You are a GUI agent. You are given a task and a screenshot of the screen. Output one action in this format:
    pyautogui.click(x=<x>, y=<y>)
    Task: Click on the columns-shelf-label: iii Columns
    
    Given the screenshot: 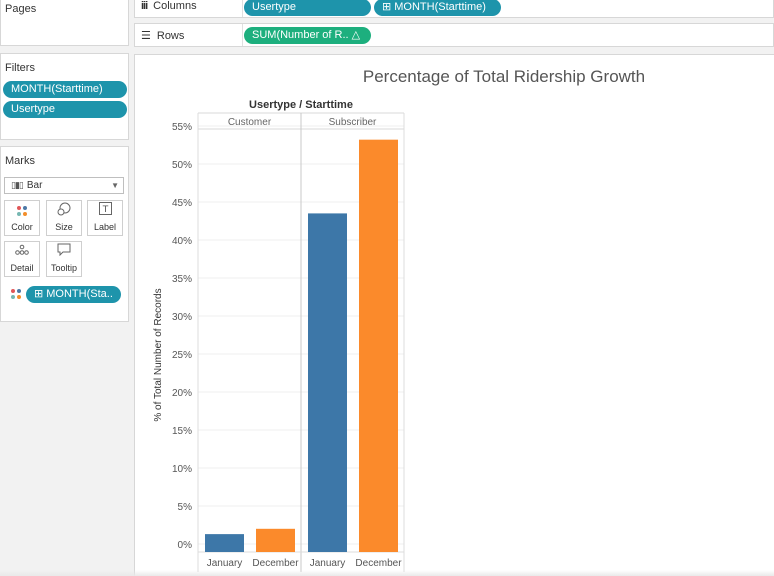 What is the action you would take?
    pyautogui.click(x=169, y=6)
    